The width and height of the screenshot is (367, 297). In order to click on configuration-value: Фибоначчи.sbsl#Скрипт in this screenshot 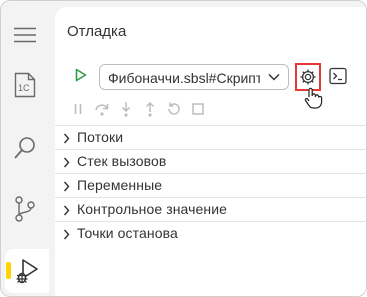, I will do `click(184, 78)`.